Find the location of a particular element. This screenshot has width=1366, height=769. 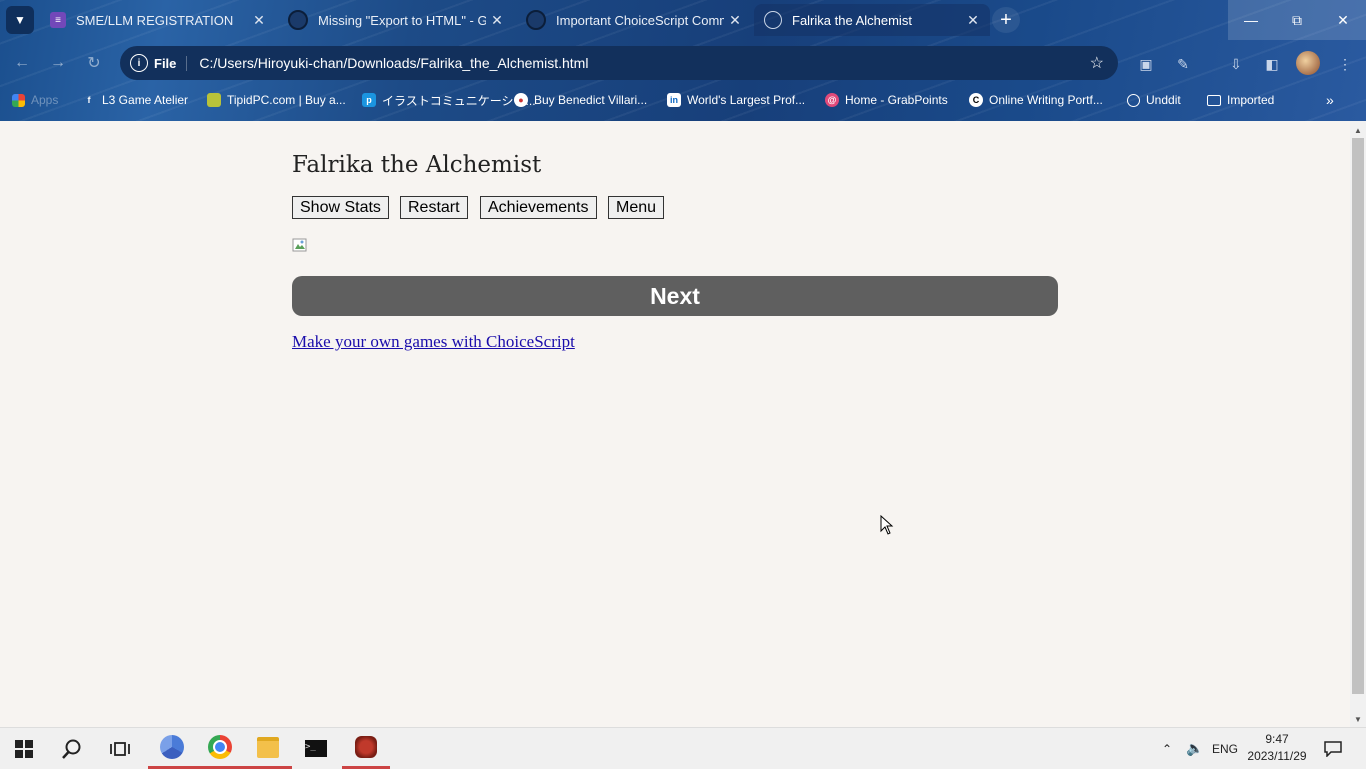

back-button: ← is located at coordinates (22, 63).